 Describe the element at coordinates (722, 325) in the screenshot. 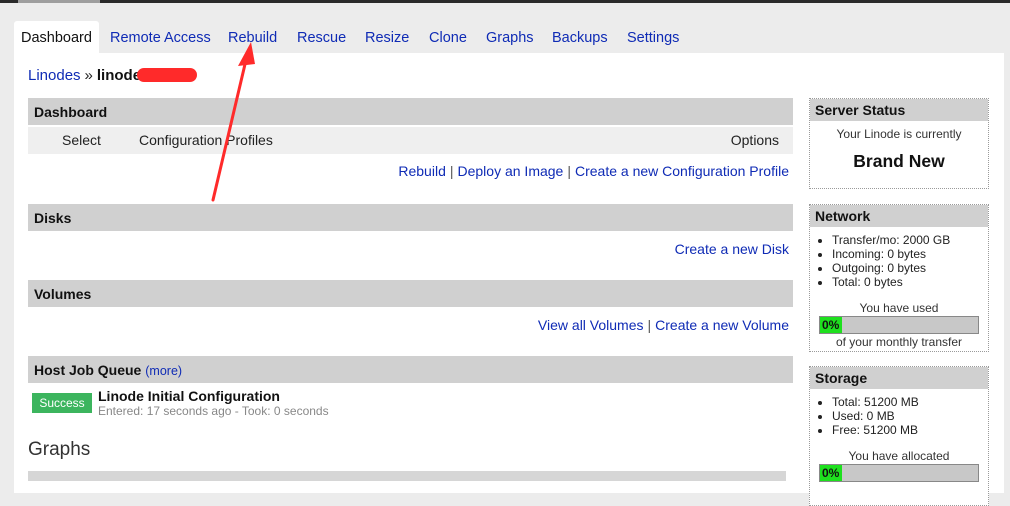

I see `create-volume-link: Create a new Volume` at that location.